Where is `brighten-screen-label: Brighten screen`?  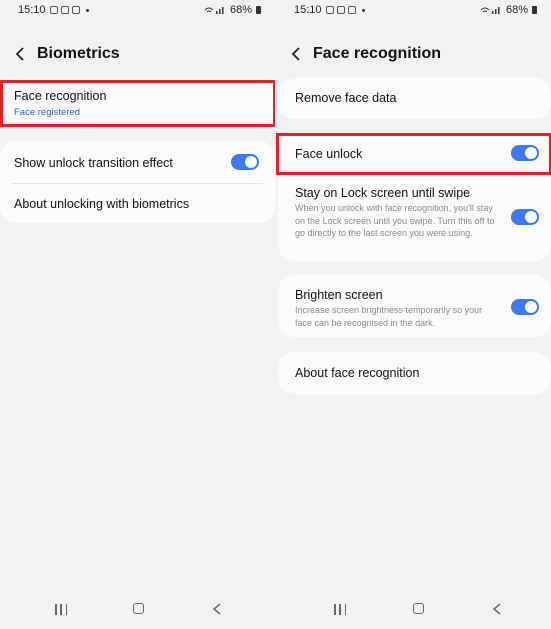
brighten-screen-label: Brighten screen is located at coordinates (339, 295).